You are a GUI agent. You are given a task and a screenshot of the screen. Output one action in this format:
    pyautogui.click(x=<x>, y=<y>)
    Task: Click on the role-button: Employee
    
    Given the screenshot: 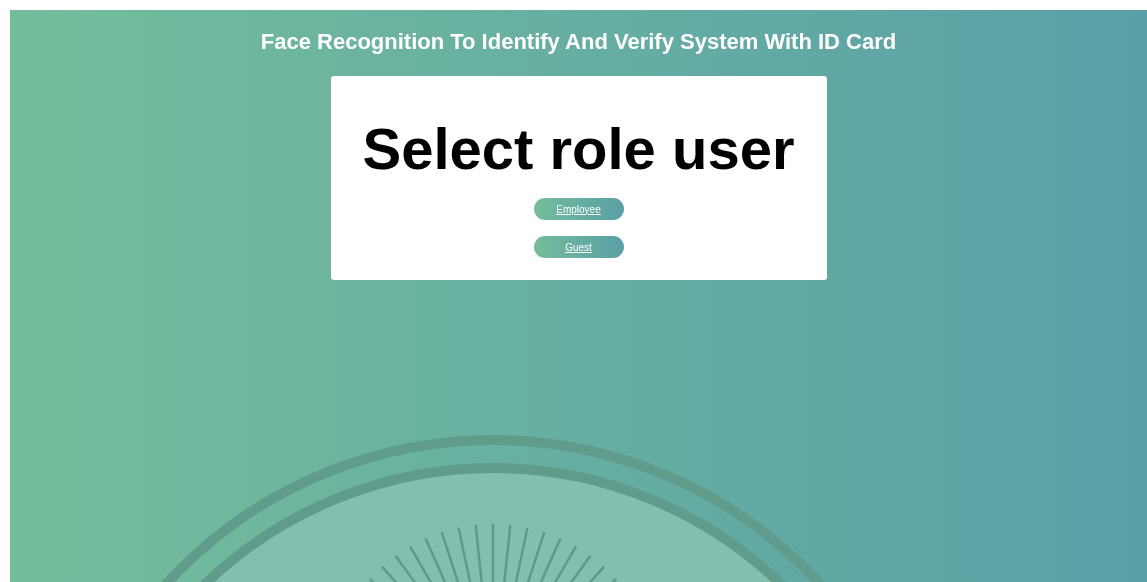 What is the action you would take?
    pyautogui.click(x=578, y=209)
    